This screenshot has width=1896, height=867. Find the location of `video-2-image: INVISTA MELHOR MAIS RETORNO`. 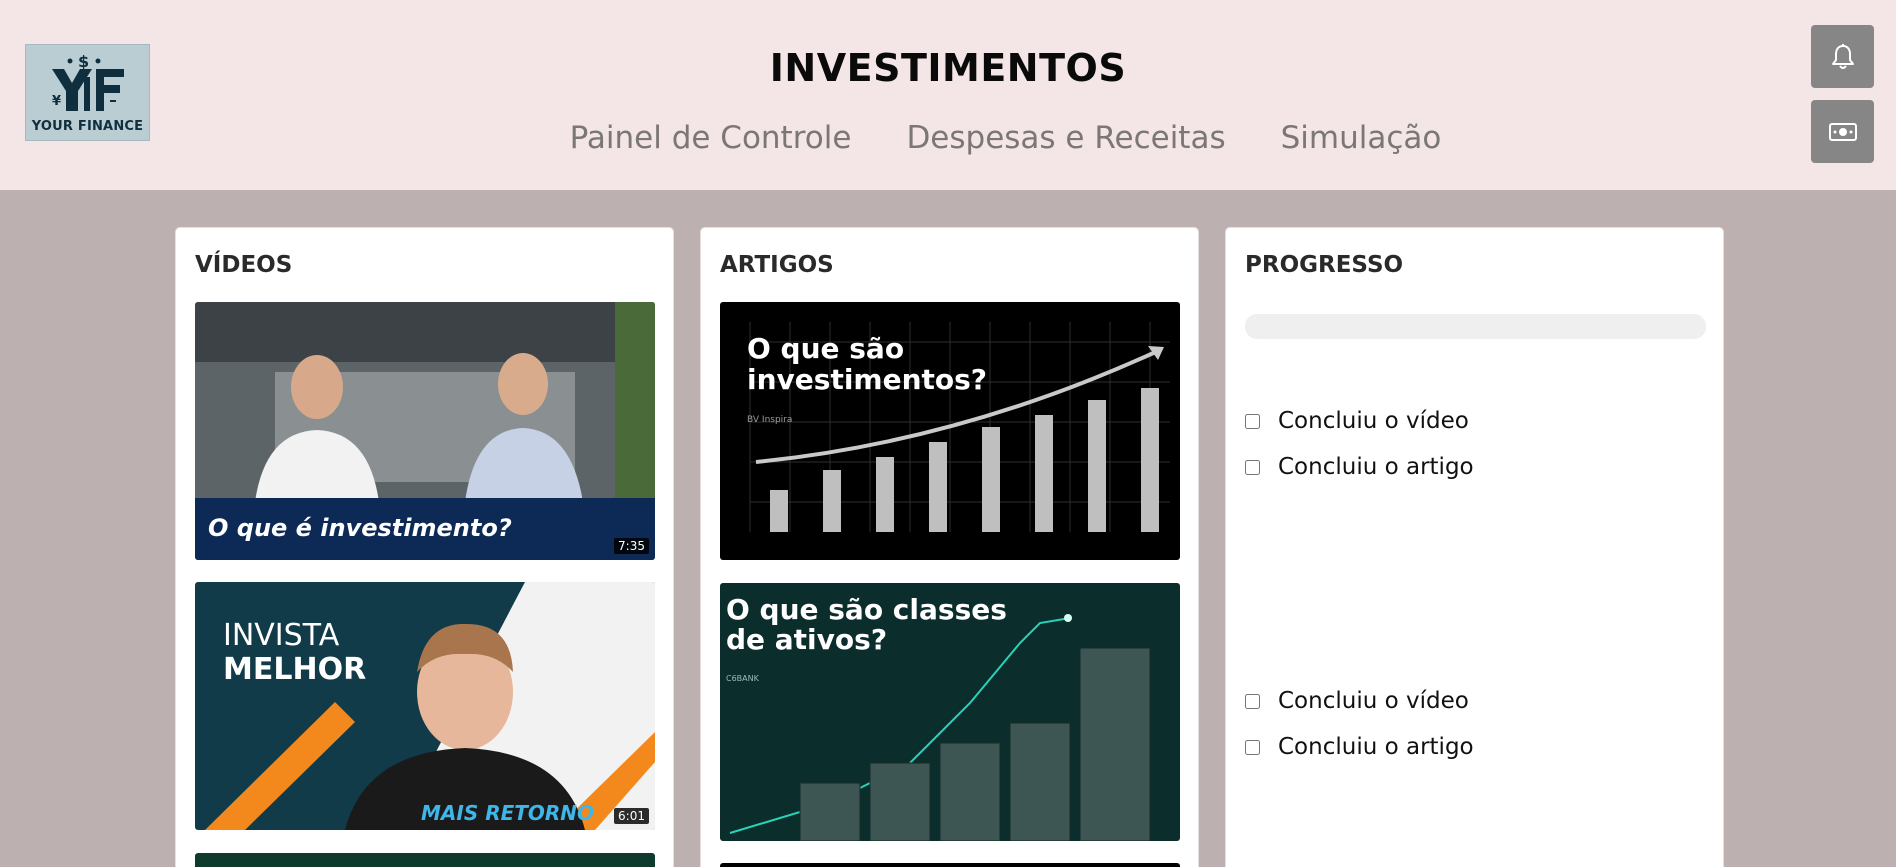

video-2-image: INVISTA MELHOR MAIS RETORNO is located at coordinates (425, 706).